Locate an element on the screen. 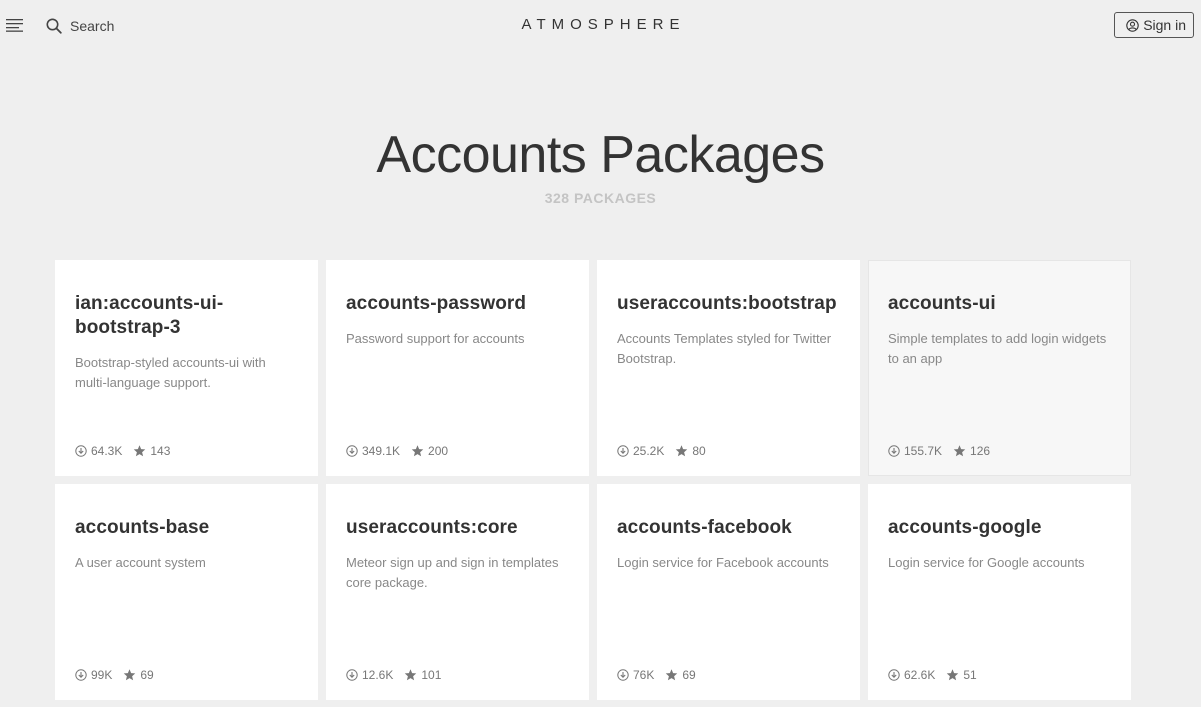  package-name: accounts-ui is located at coordinates (999, 304).